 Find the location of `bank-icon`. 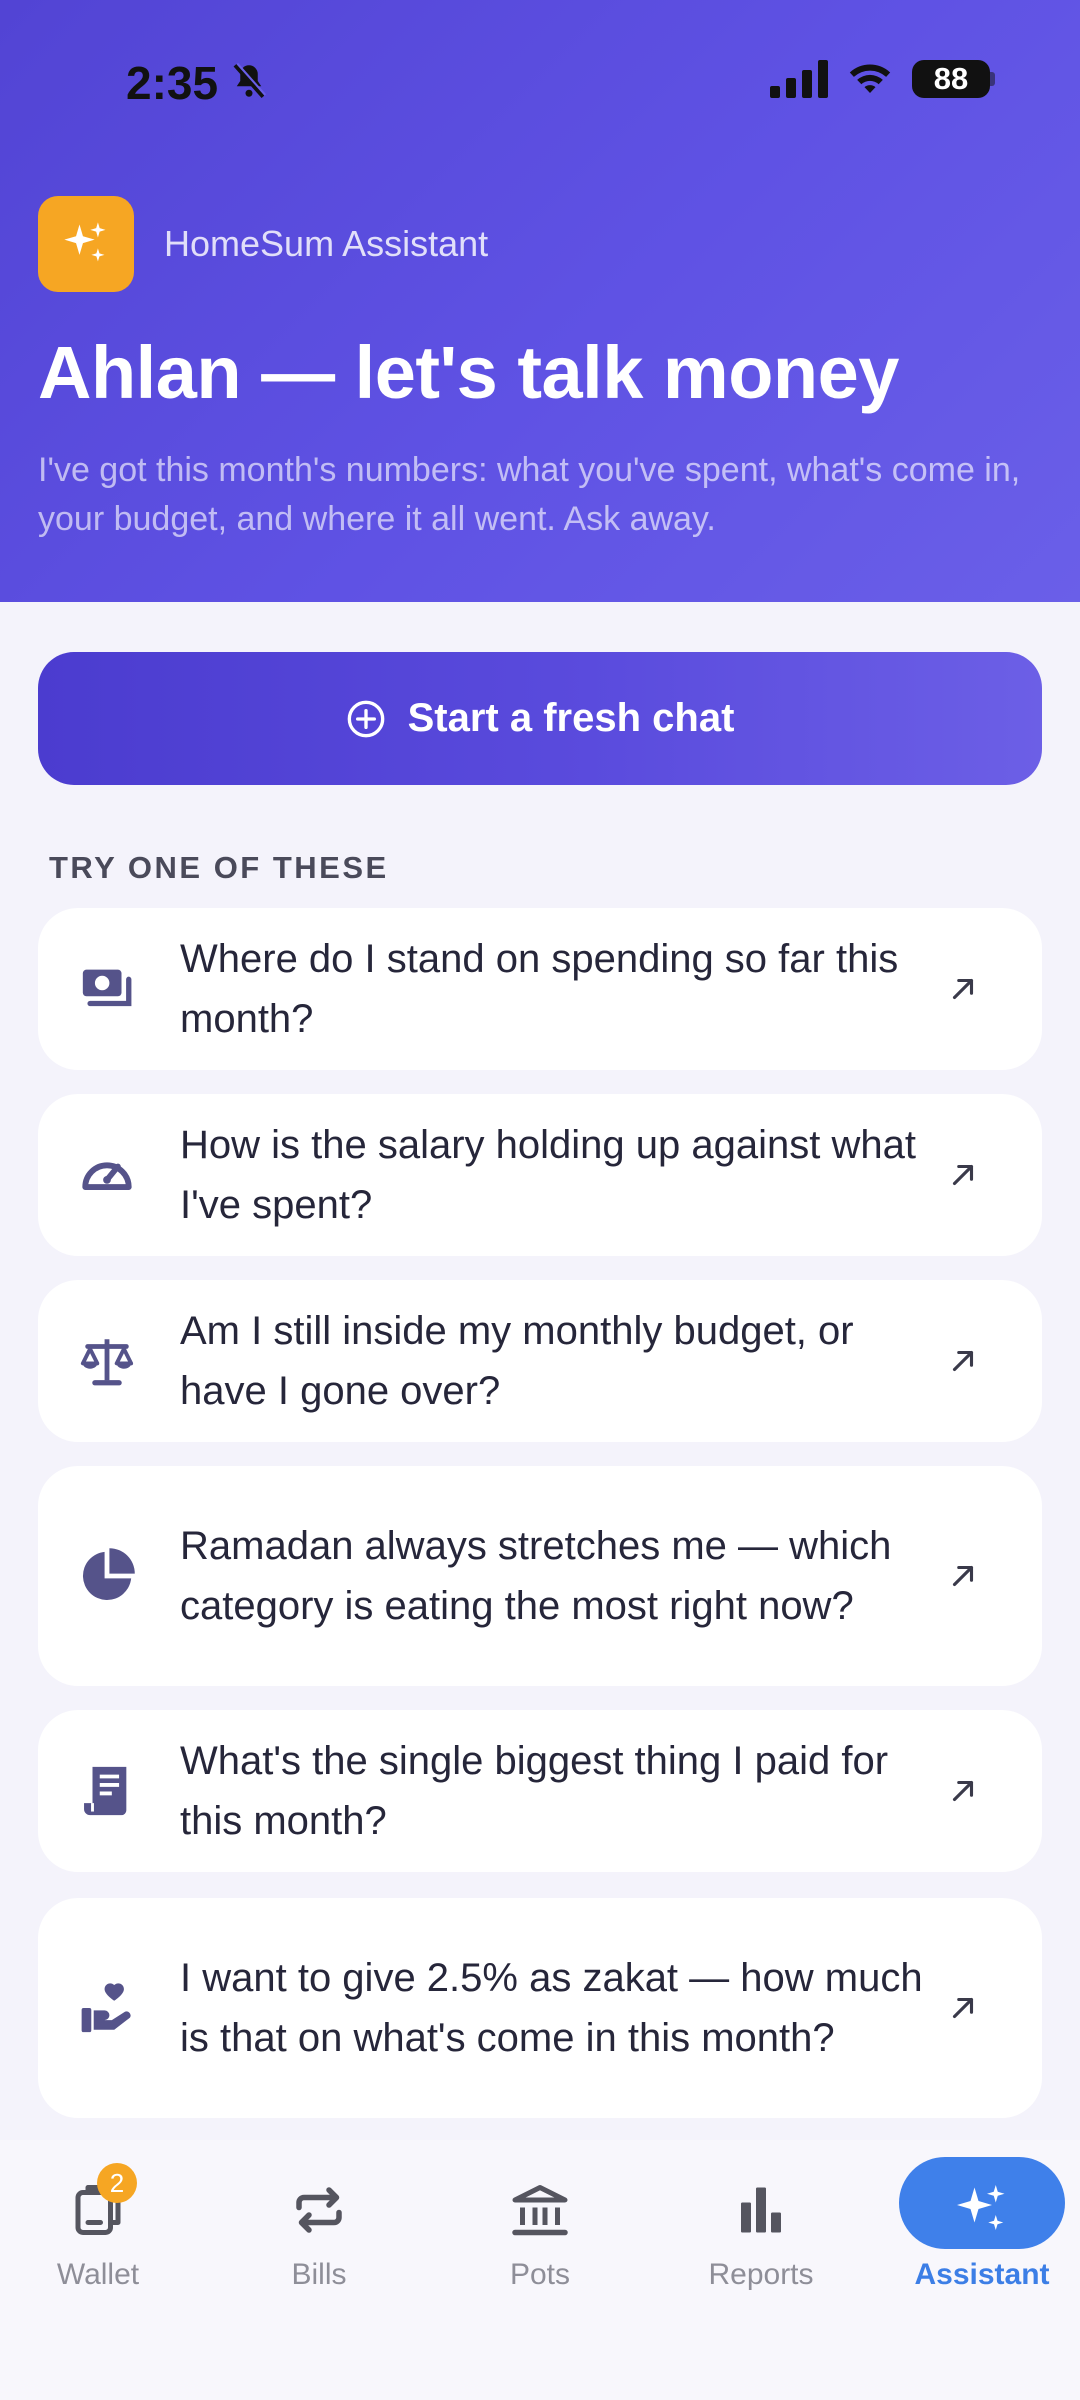

bank-icon is located at coordinates (540, 2210).